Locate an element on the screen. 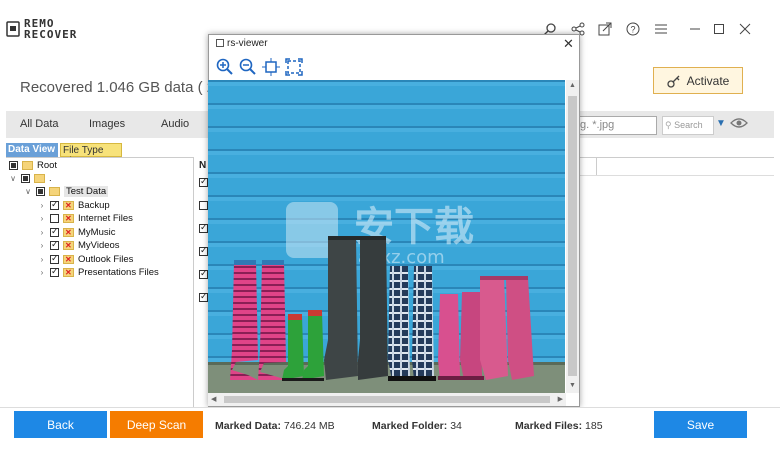 The image size is (780, 461). menu-icon is located at coordinates (661, 29).